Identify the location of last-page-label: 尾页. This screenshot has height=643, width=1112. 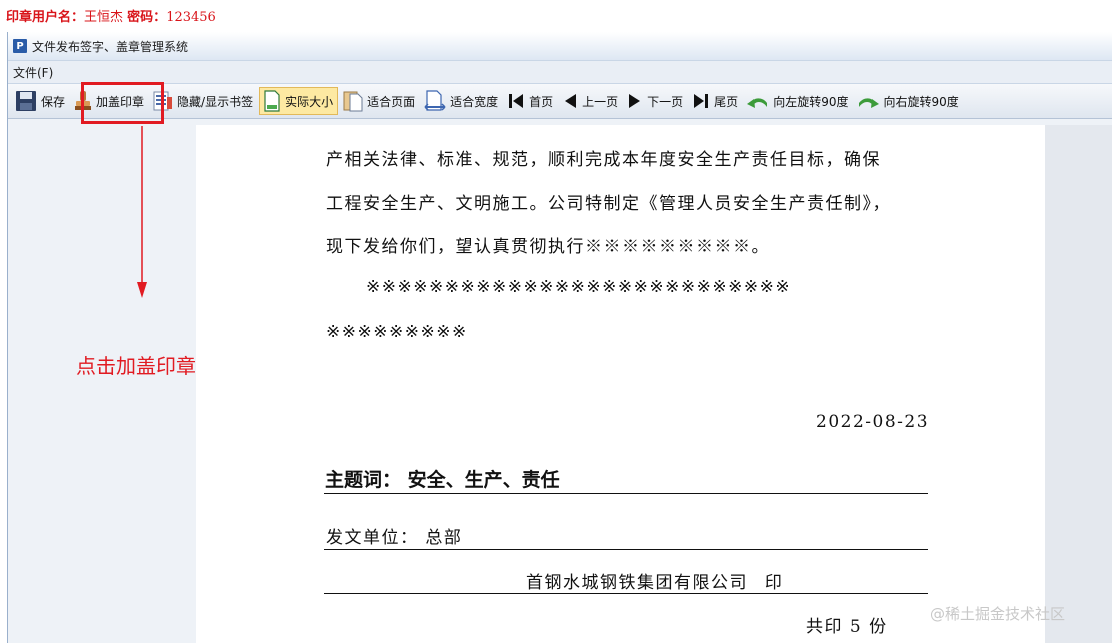
(726, 101).